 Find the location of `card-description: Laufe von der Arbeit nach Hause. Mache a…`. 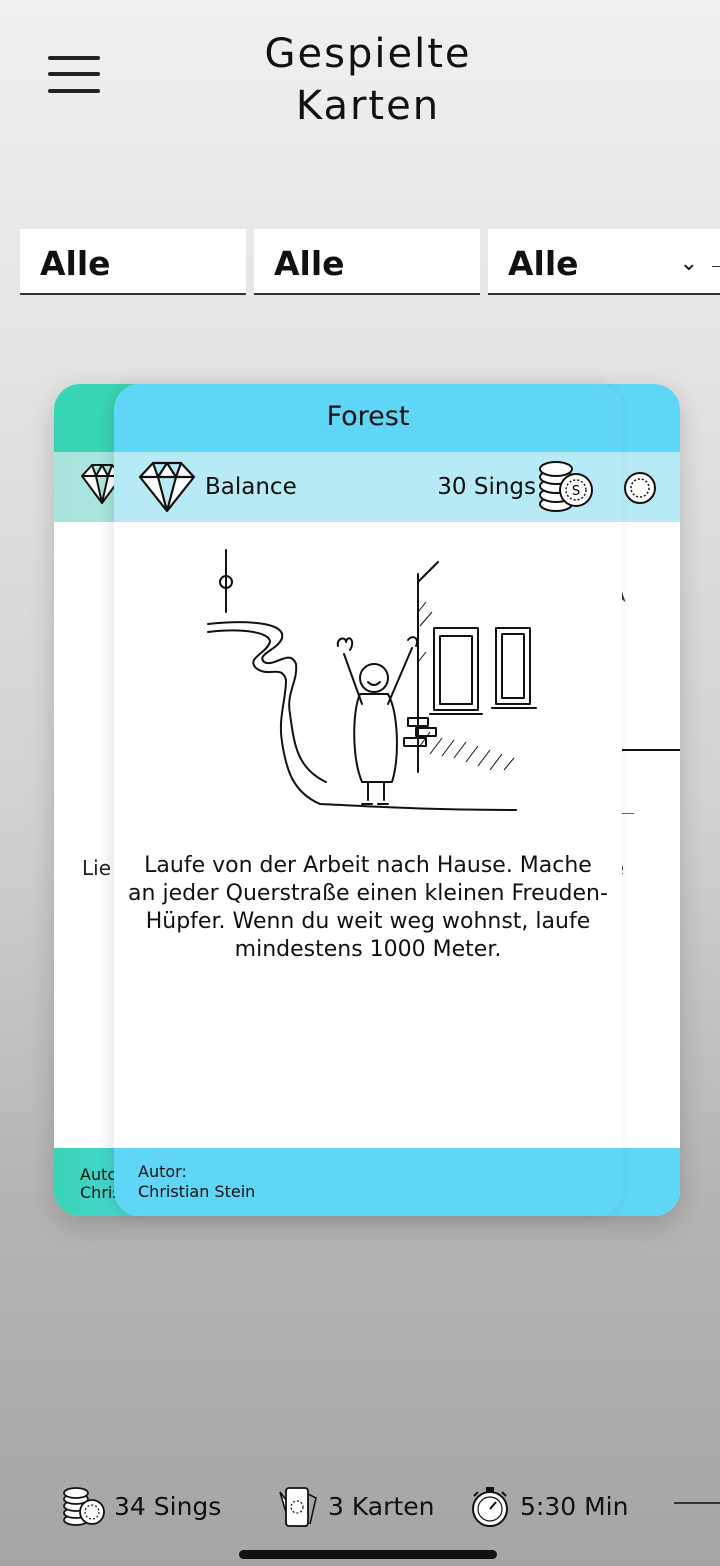

card-description: Laufe von der Arbeit nach Hause. Mache a… is located at coordinates (368, 907).